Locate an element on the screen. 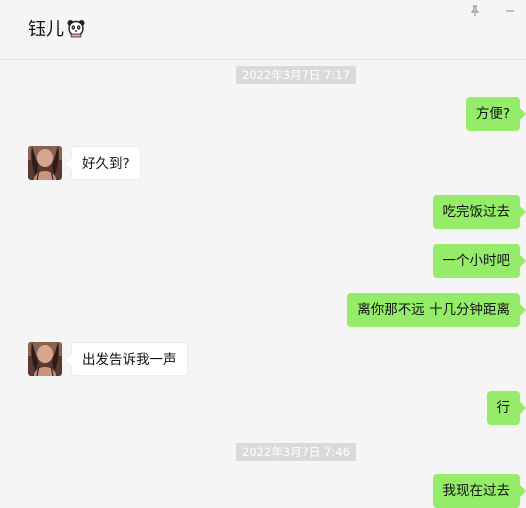 This screenshot has height=508, width=526. message-bubble-outgoing: 离你那不远 十几分钟距离 is located at coordinates (436, 310).